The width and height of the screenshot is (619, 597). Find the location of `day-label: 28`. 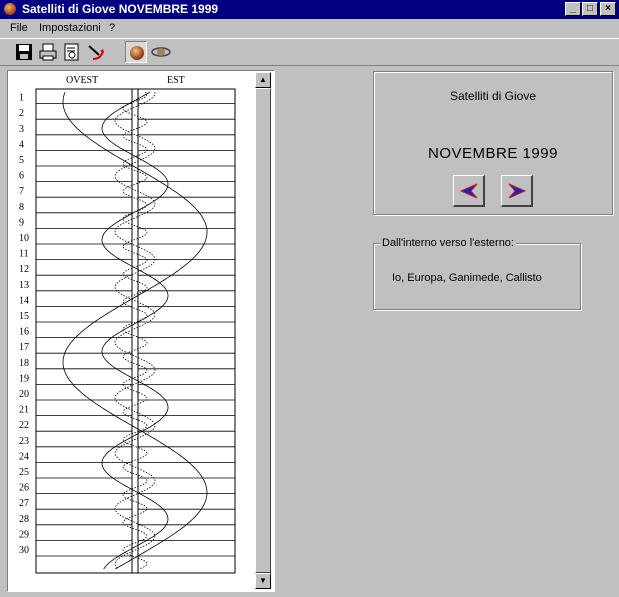

day-label: 28 is located at coordinates (24, 519).